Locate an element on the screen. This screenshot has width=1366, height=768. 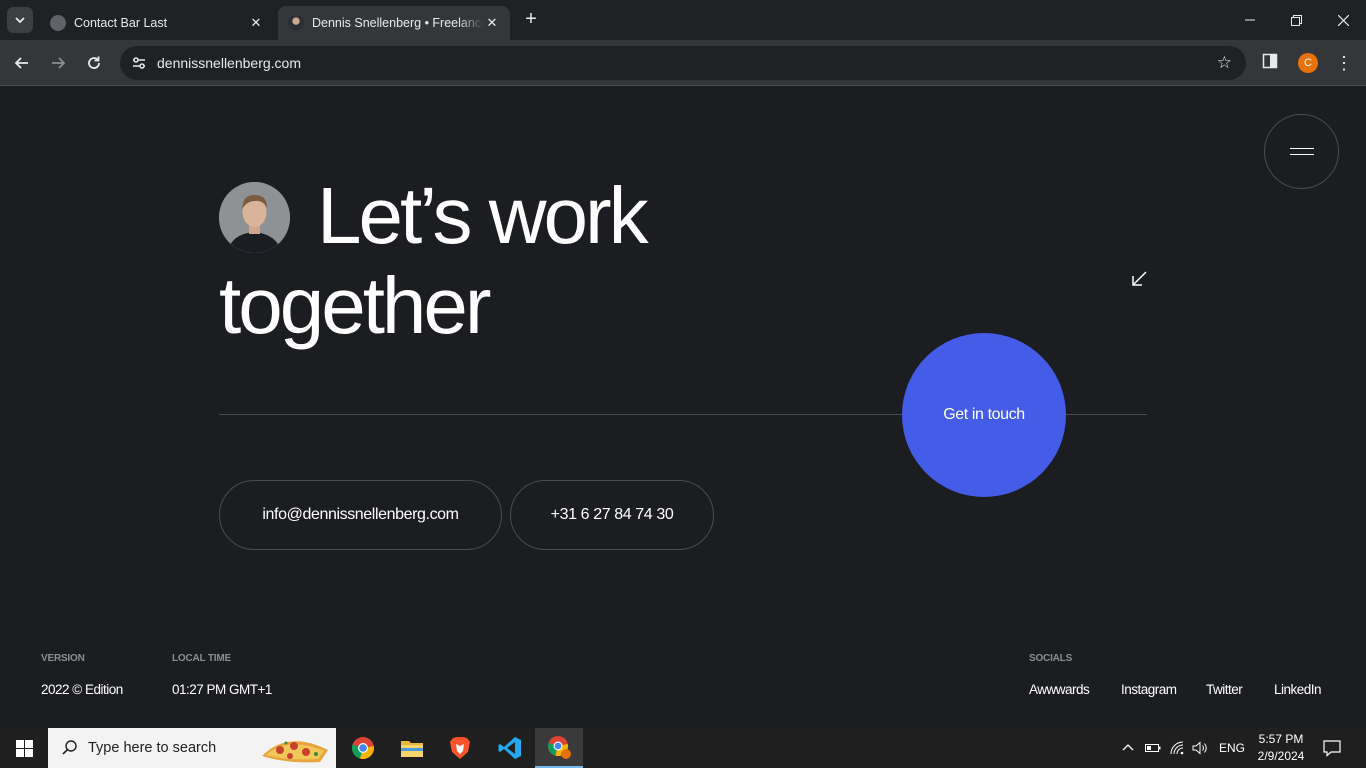
search-icon is located at coordinates (69, 747).